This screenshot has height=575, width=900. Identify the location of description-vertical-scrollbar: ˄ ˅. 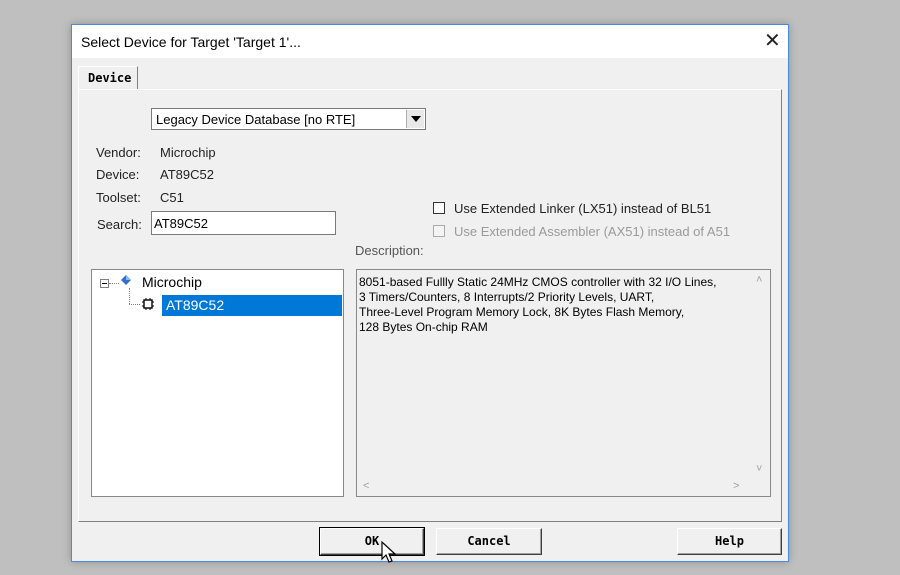
(760, 375).